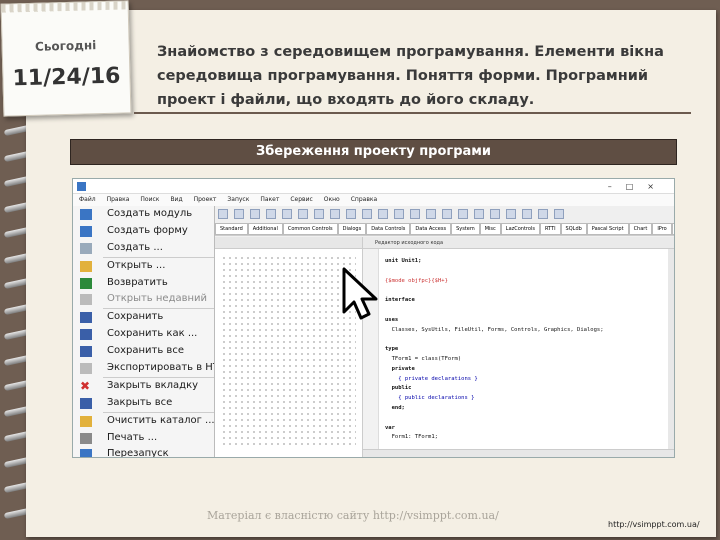  I want to click on note-perforation, so click(64, 7).